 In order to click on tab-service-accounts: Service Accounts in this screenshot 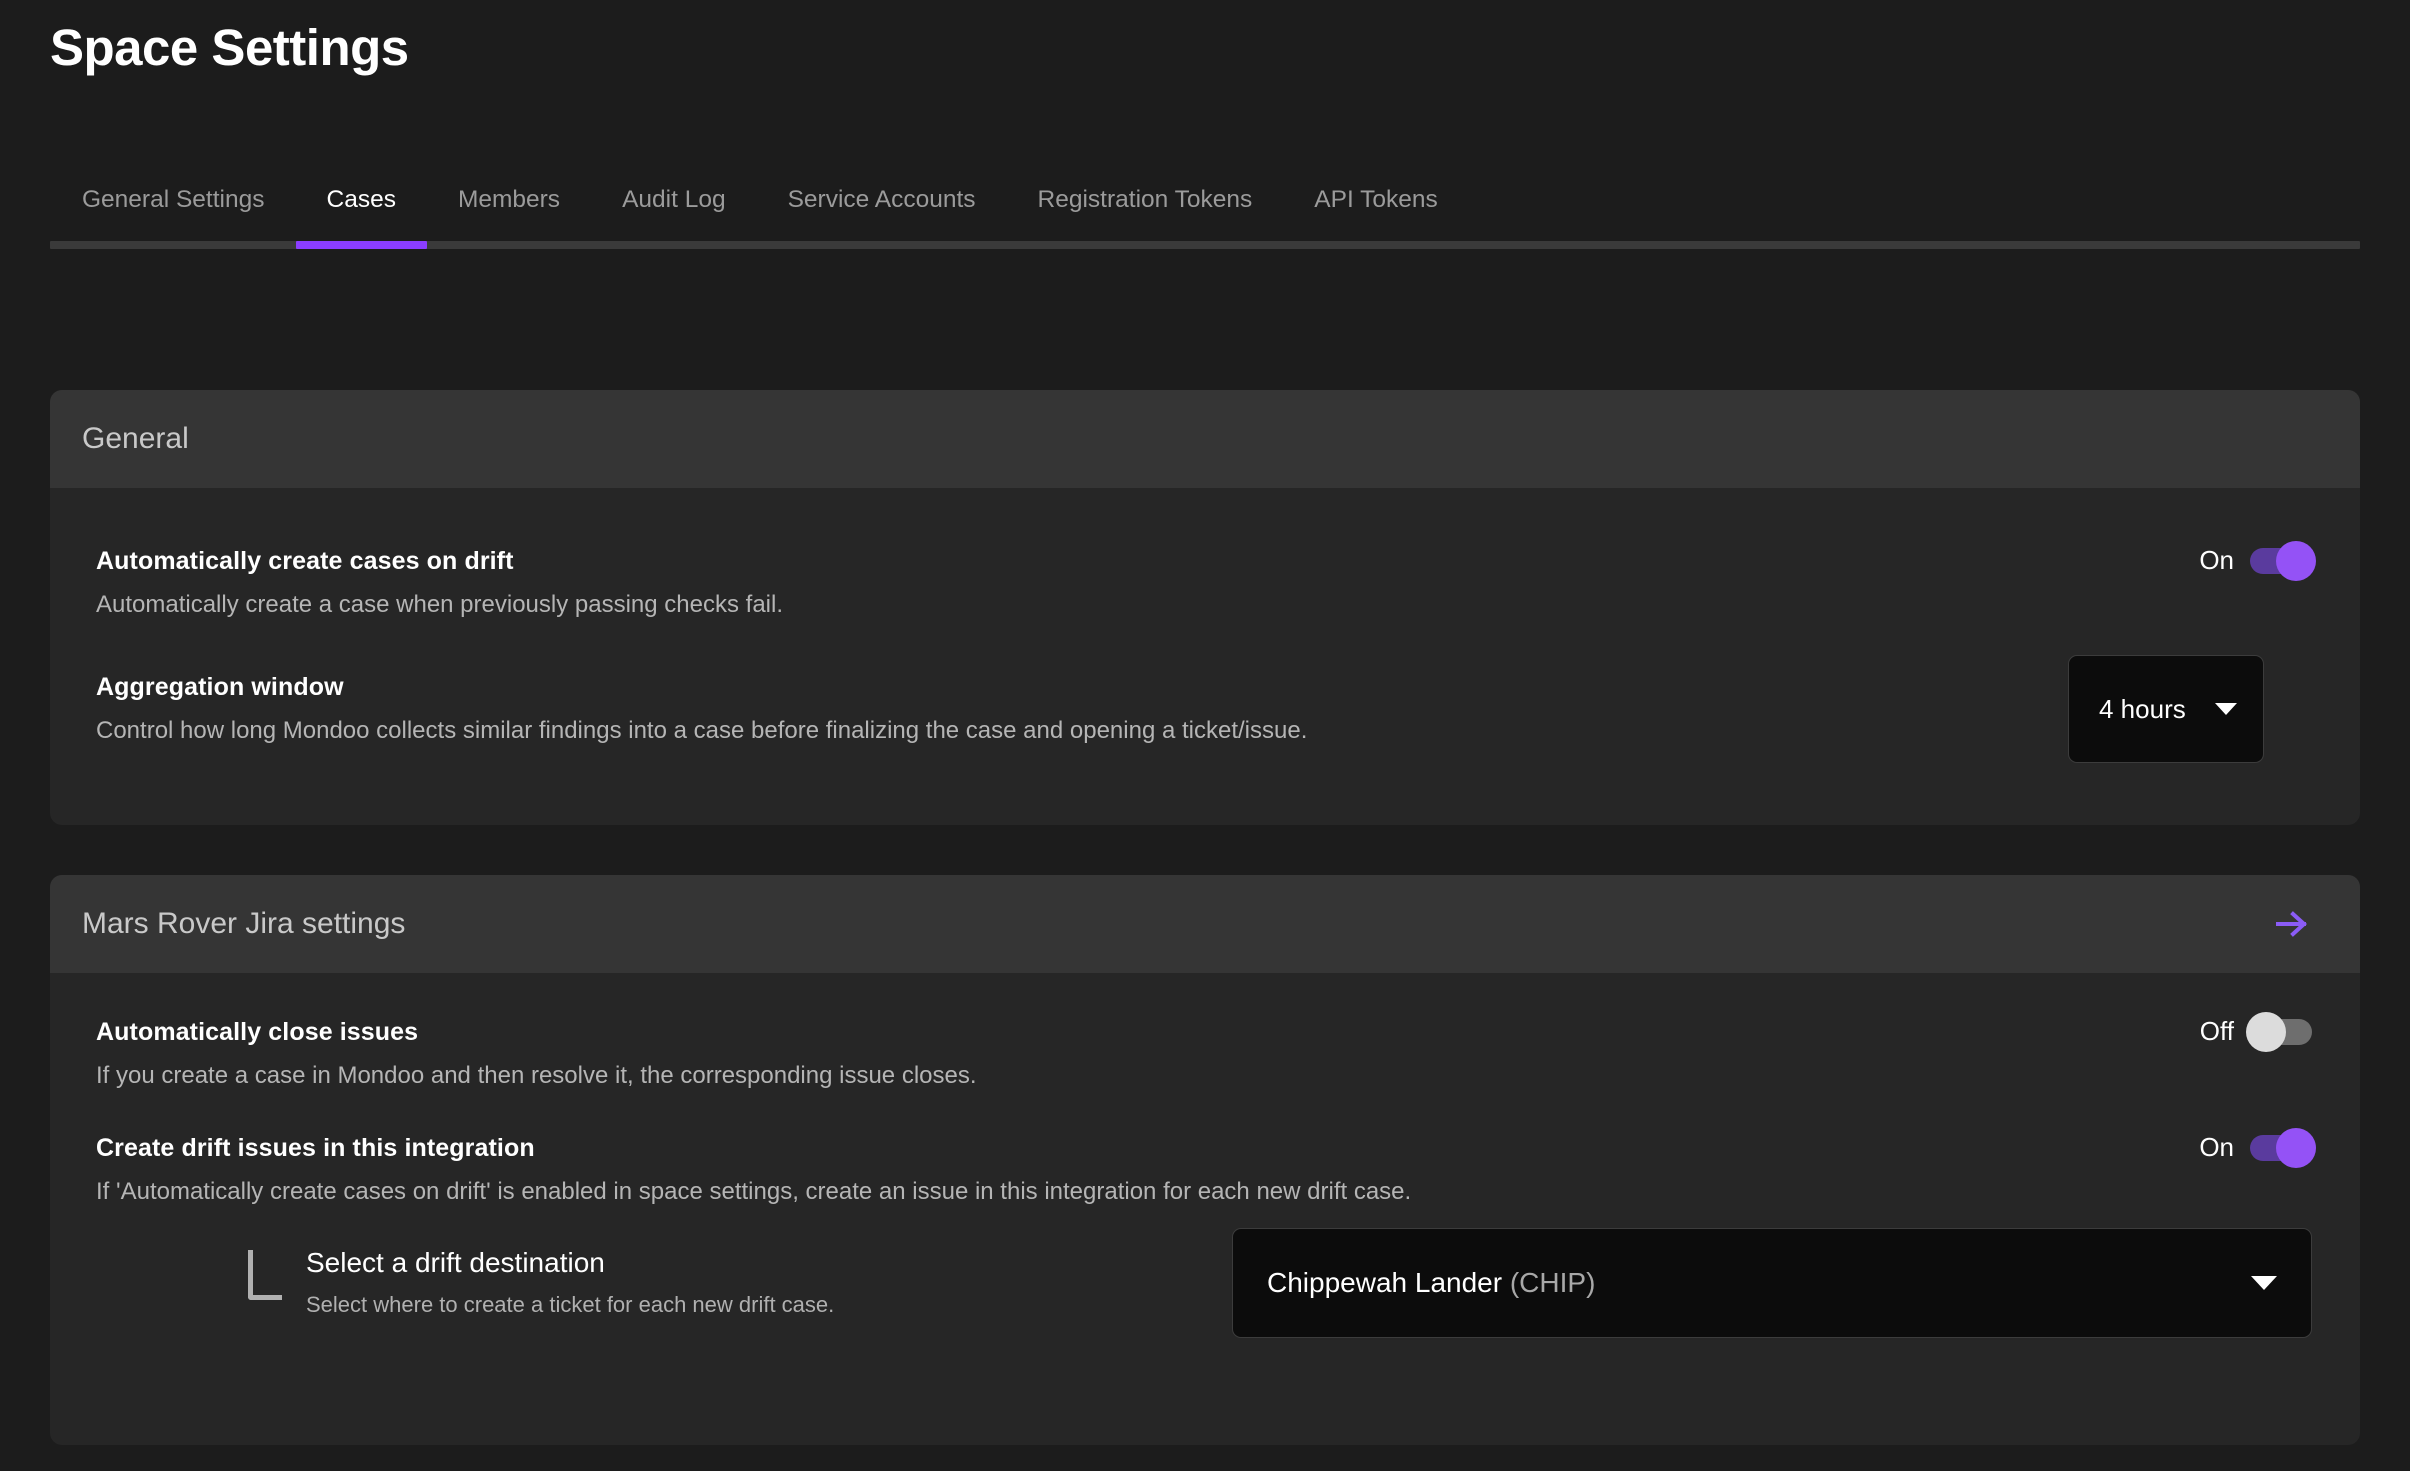, I will do `click(882, 200)`.